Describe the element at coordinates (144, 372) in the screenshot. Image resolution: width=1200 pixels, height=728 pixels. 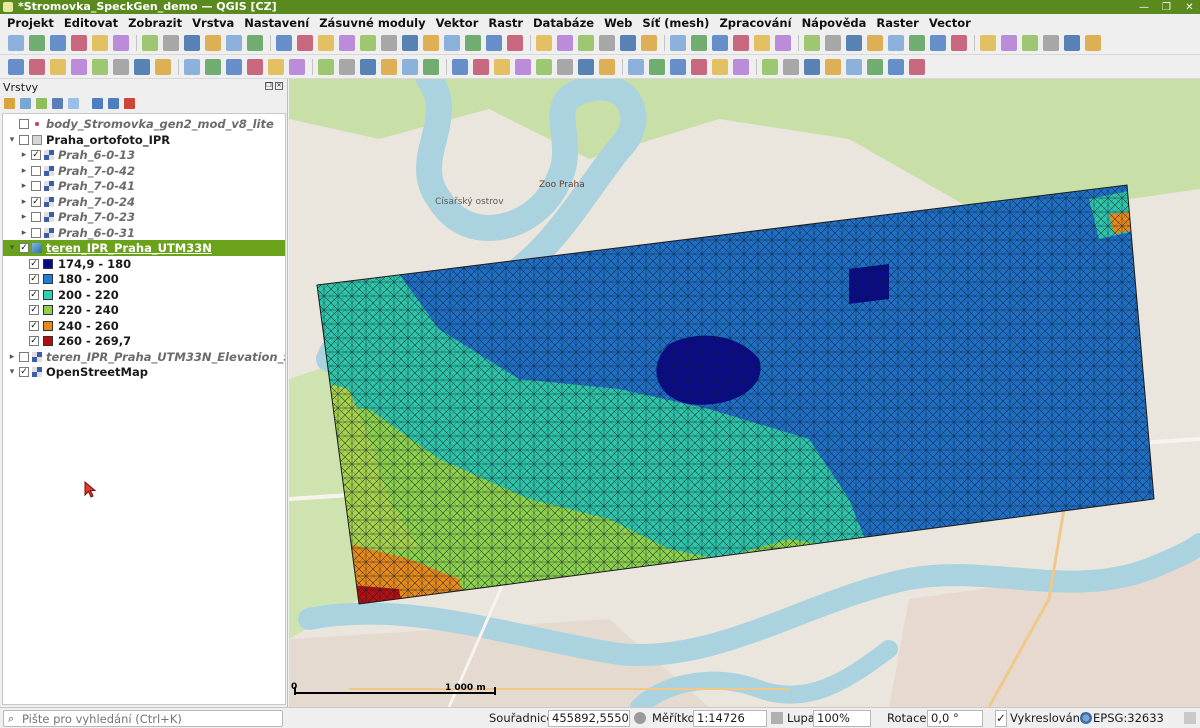
I see `layer-row: ▾ ✓ OpenStreetMap` at that location.